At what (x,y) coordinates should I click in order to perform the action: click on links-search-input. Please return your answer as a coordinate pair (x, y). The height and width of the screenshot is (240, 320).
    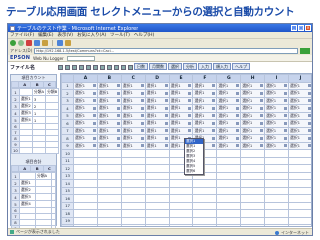
    Looking at the image, I should click on (80, 58).